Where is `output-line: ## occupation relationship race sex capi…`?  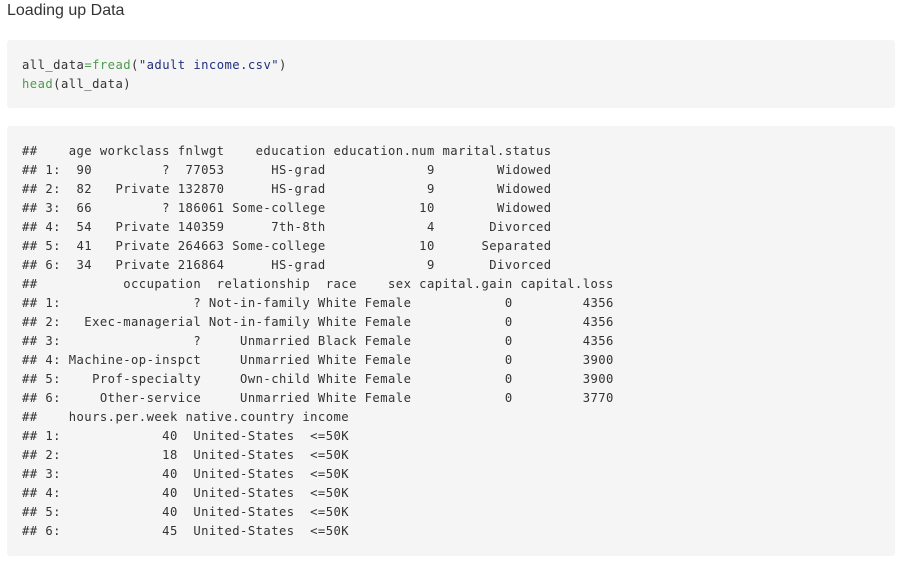
output-line: ## occupation relationship race sex capi… is located at coordinates (318, 284).